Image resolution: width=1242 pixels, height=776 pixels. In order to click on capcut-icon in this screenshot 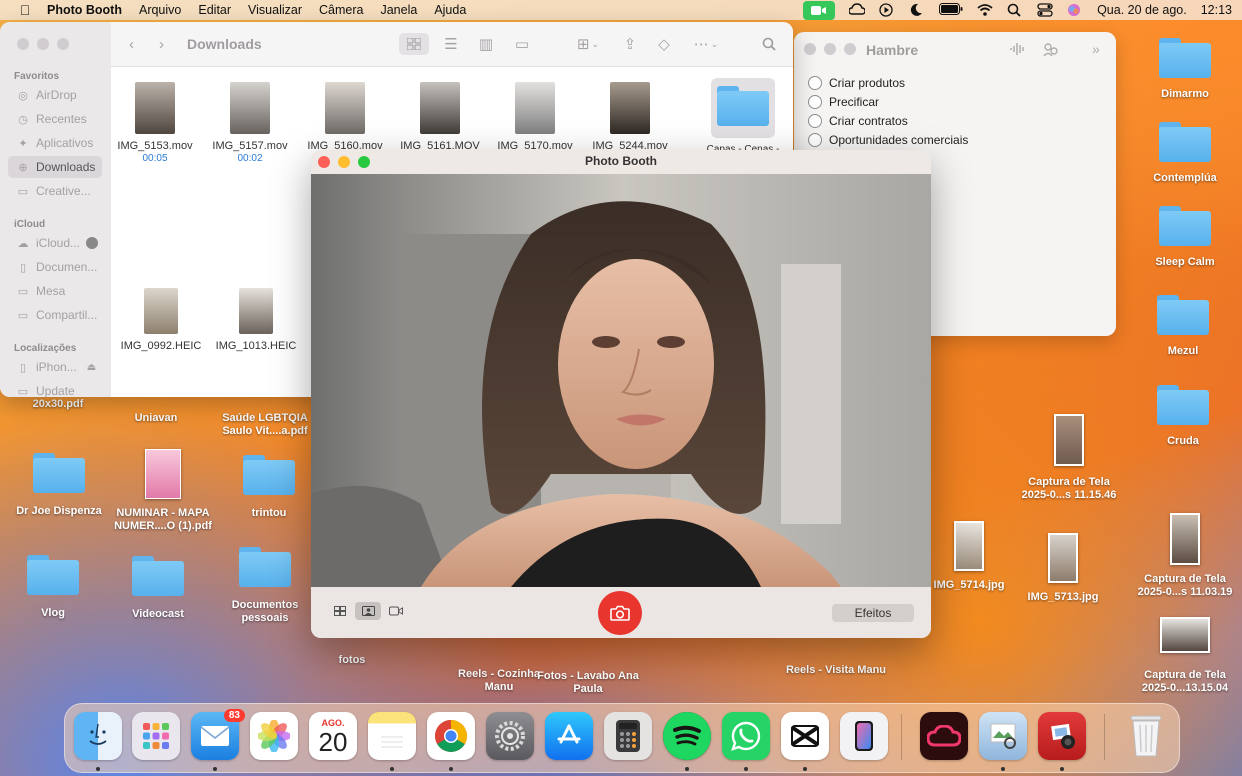, I will do `click(805, 736)`.